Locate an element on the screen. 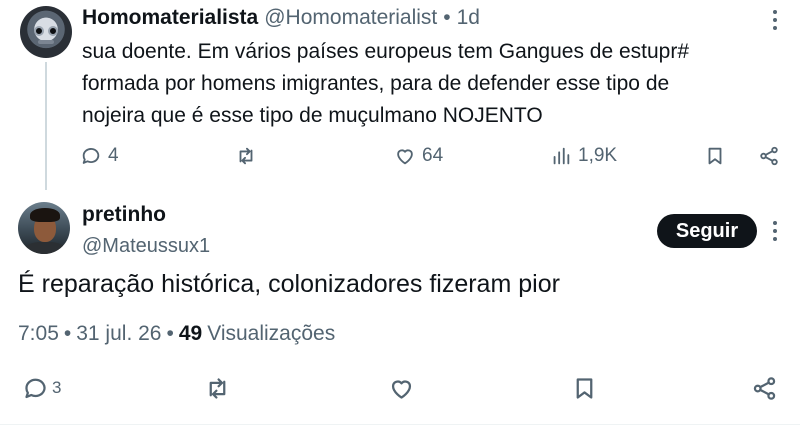 The width and height of the screenshot is (800, 433). reply-count: 3 is located at coordinates (57, 387).